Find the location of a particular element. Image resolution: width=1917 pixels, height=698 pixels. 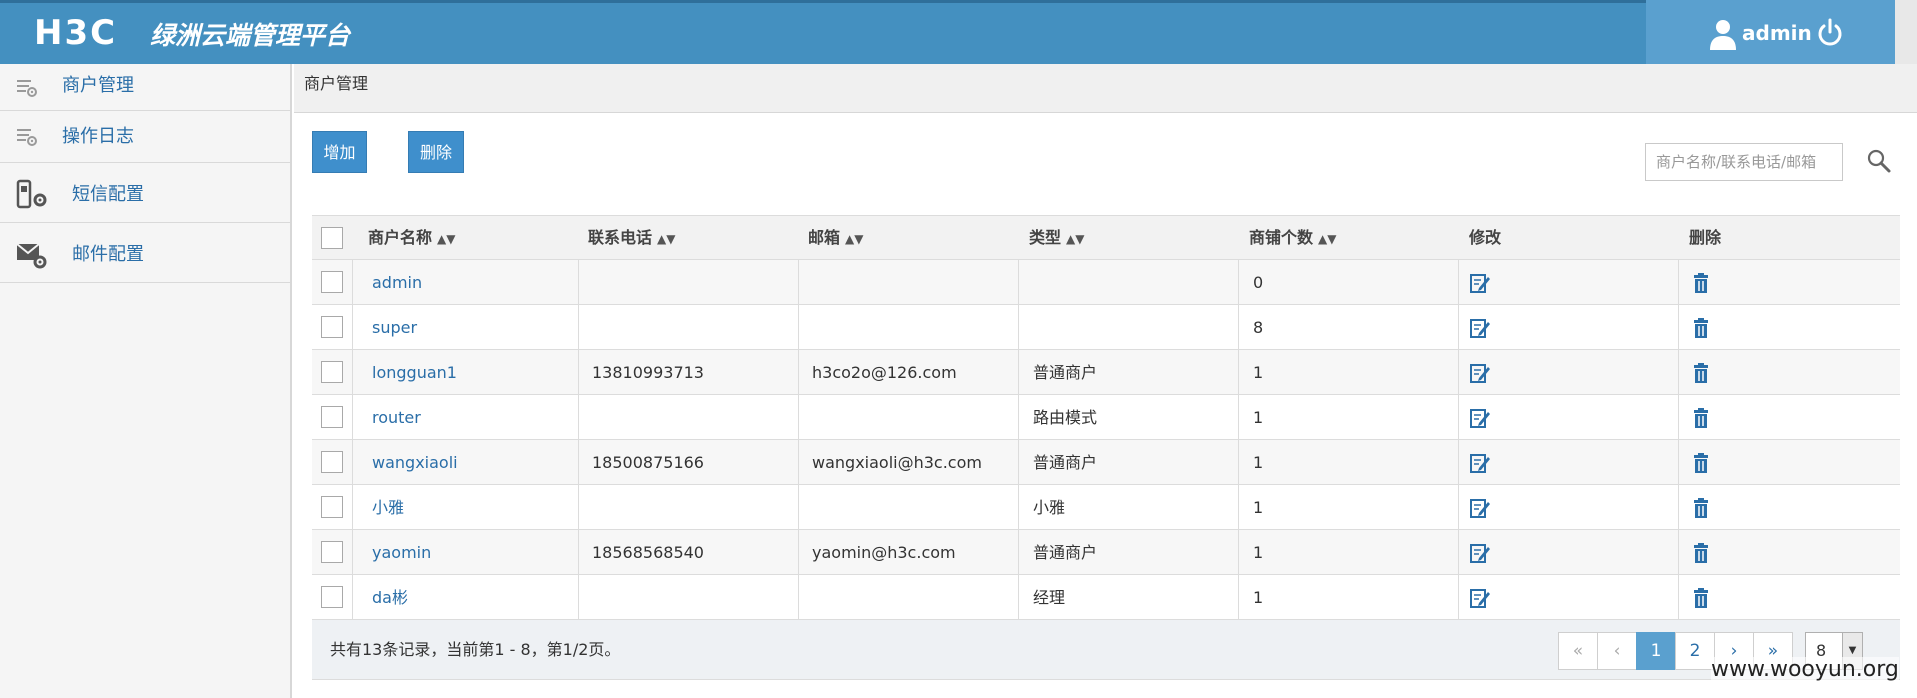

search-icon is located at coordinates (1879, 161).